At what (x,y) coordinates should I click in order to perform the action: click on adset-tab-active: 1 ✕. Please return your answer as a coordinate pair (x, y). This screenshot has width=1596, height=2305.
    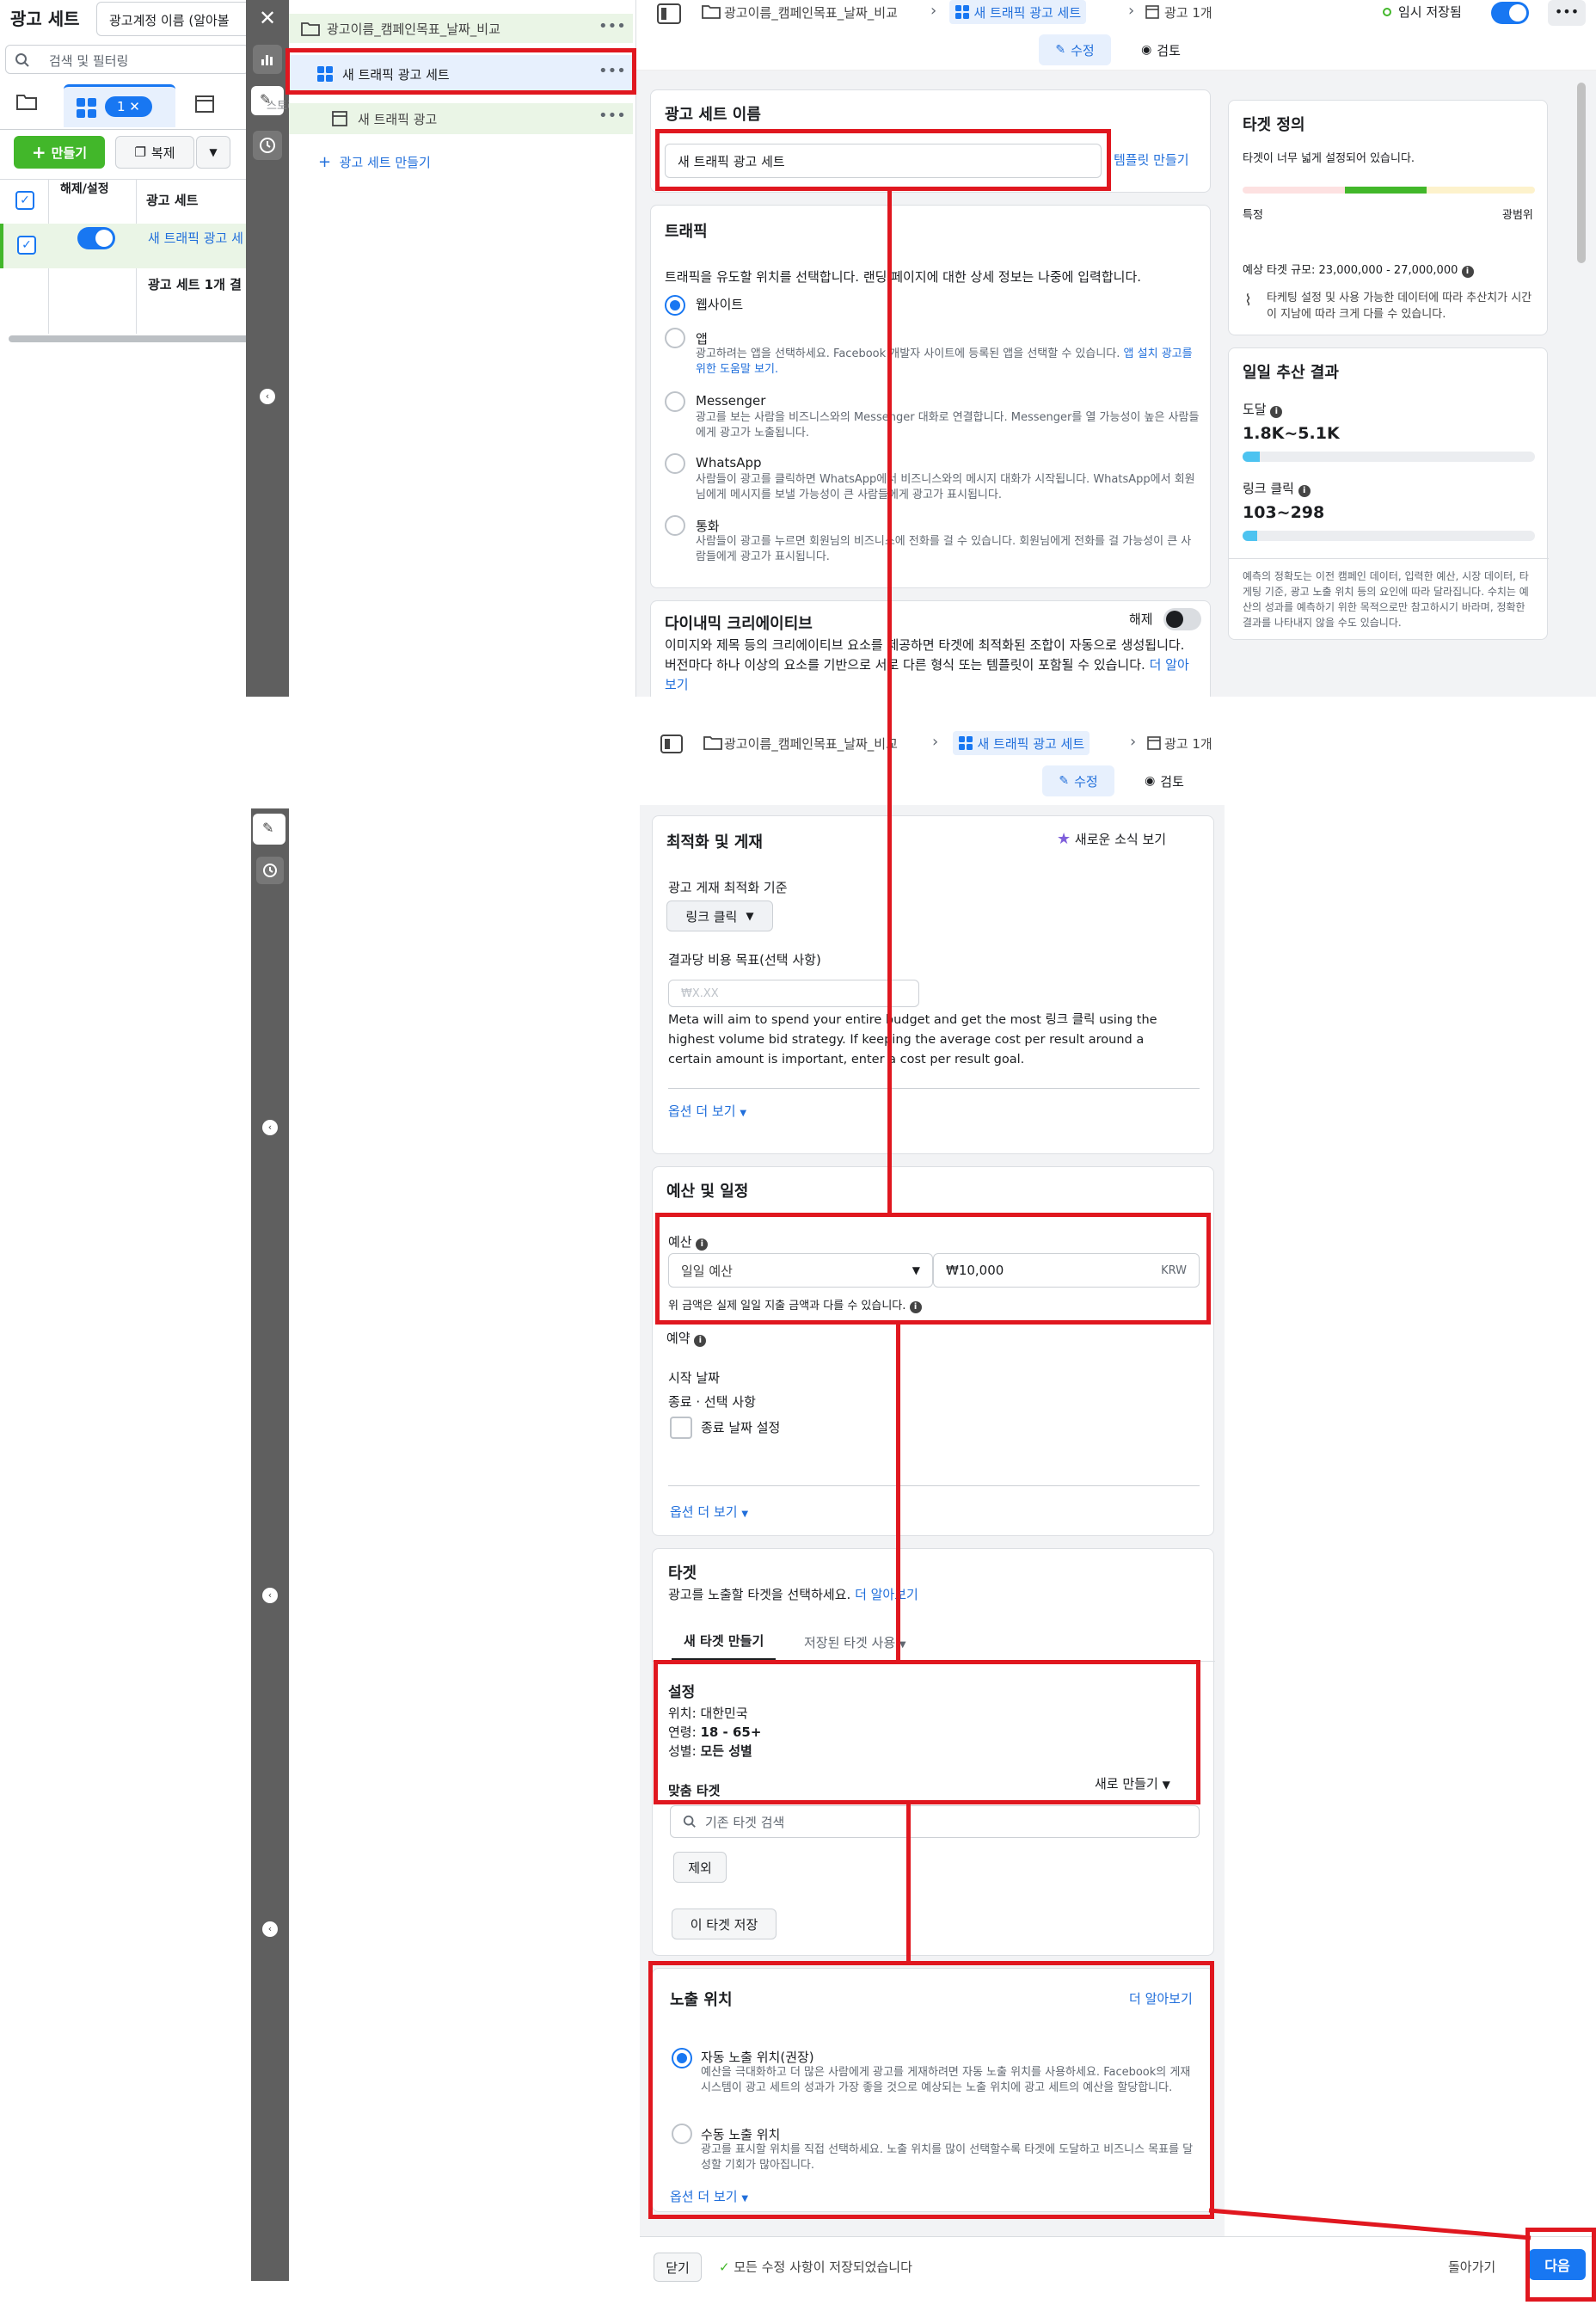
    Looking at the image, I should click on (119, 105).